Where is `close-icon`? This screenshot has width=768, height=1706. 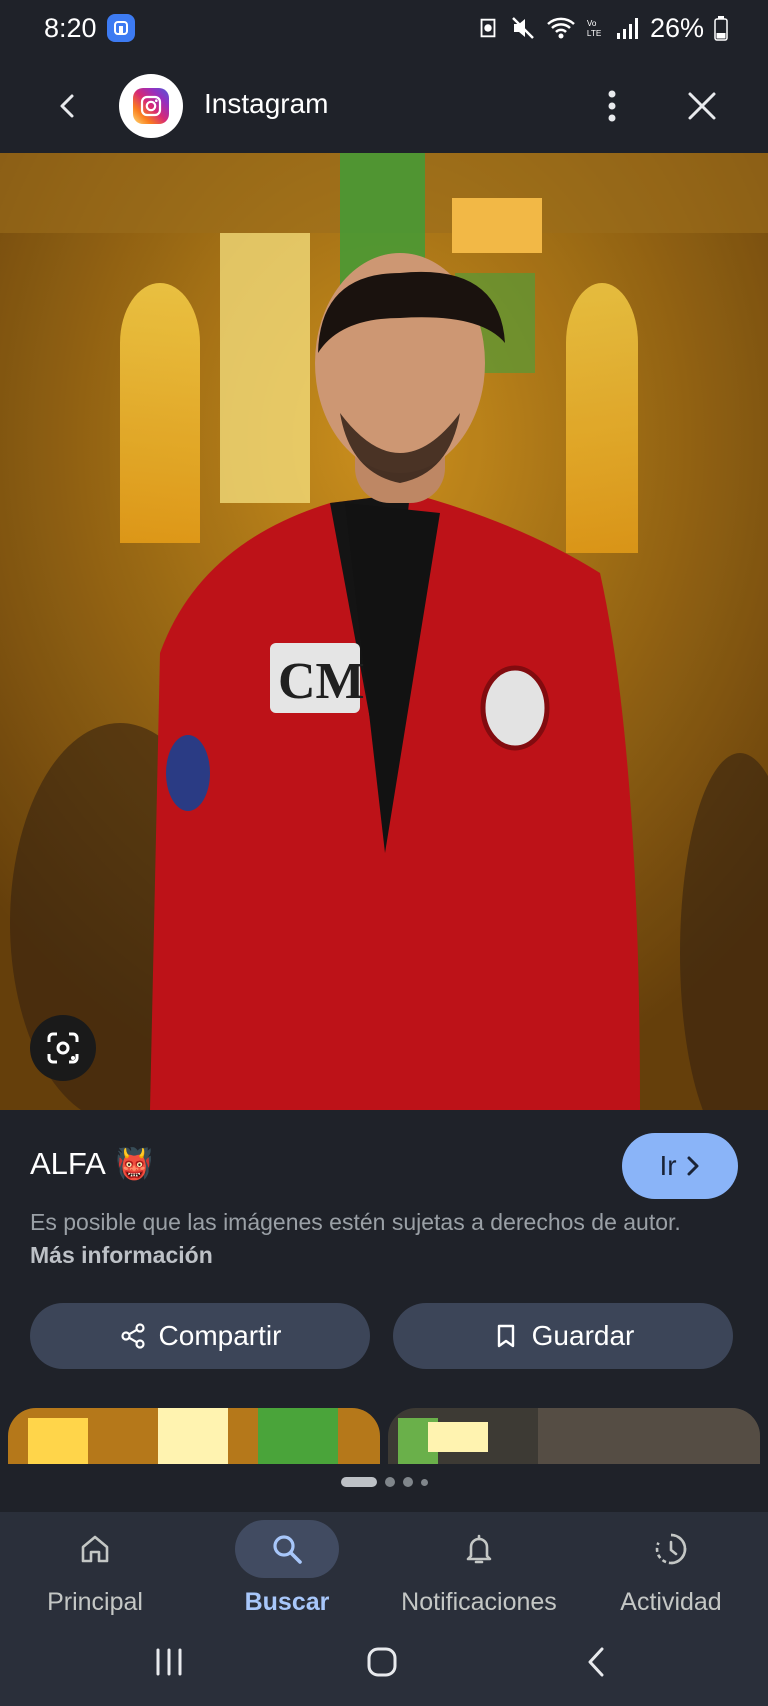
close-icon is located at coordinates (702, 106).